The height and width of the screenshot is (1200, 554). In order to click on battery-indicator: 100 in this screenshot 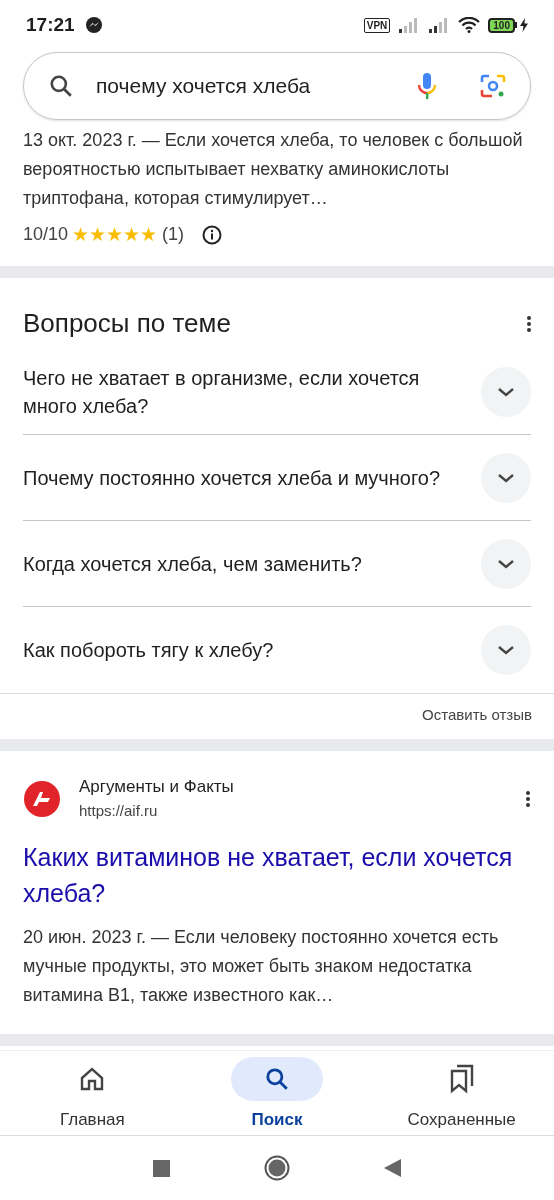, I will do `click(501, 25)`.